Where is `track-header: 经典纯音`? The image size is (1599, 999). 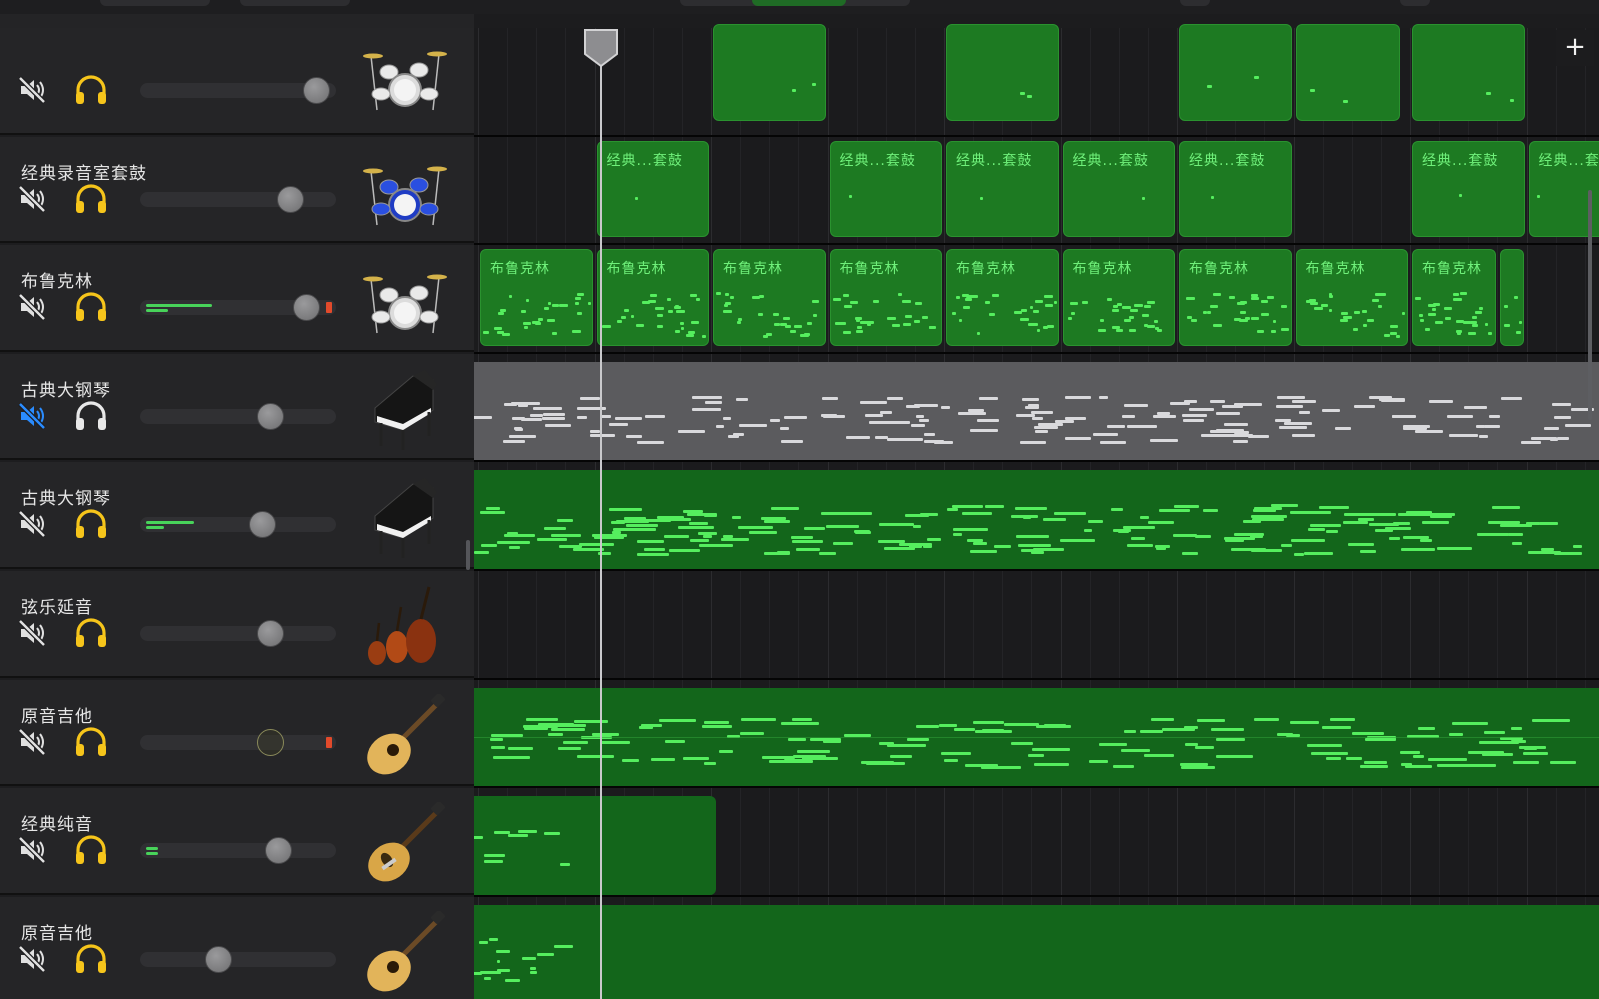 track-header: 经典纯音 is located at coordinates (237, 841).